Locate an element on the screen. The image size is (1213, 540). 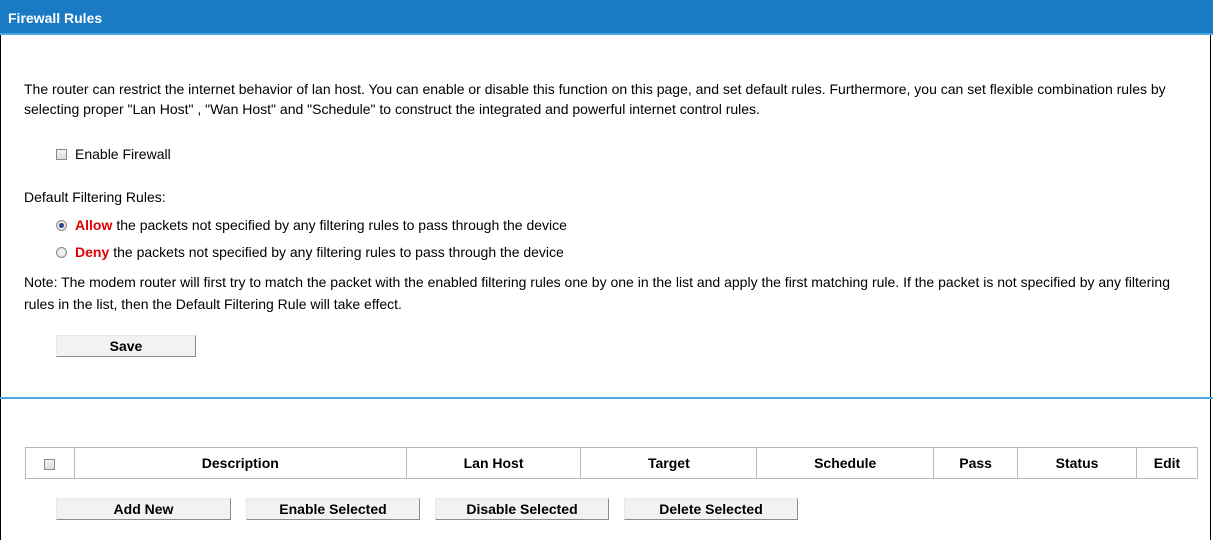
select-all-cell is located at coordinates (50, 463).